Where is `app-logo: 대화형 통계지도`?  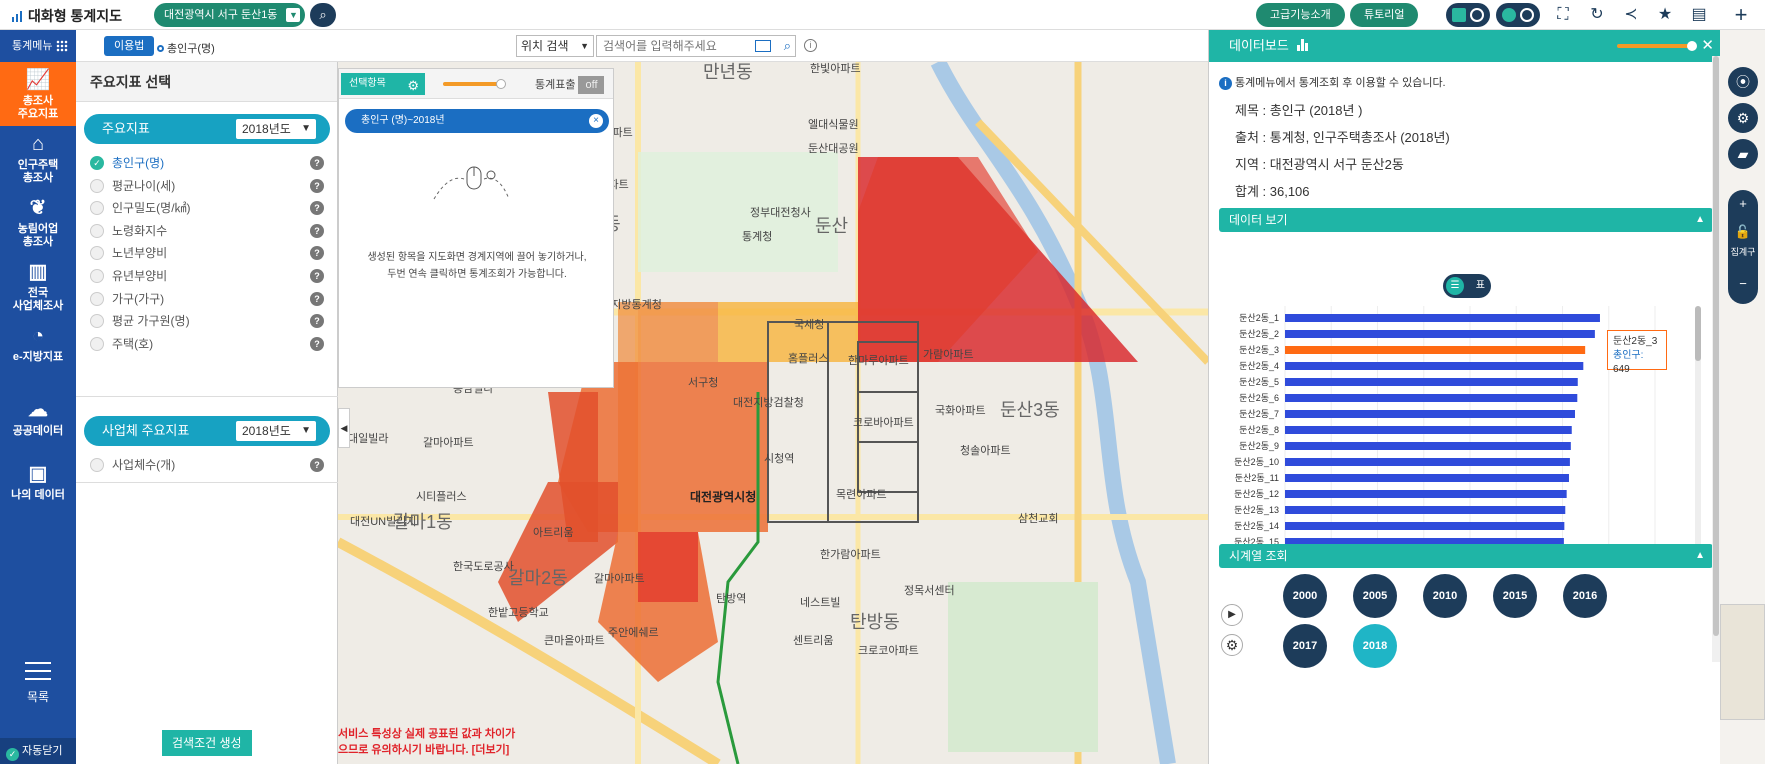 app-logo: 대화형 통계지도 is located at coordinates (67, 16).